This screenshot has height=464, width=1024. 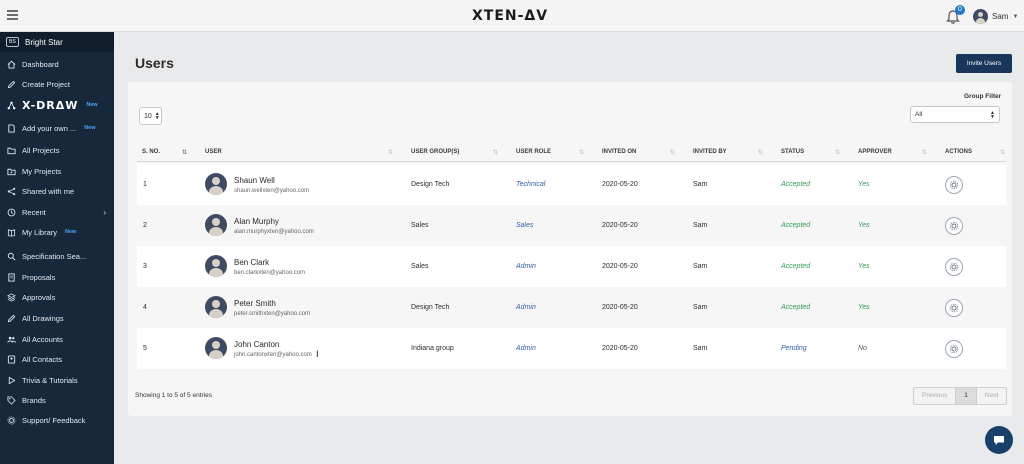 I want to click on sidebar-item-my-library: My Library New, so click(x=57, y=232).